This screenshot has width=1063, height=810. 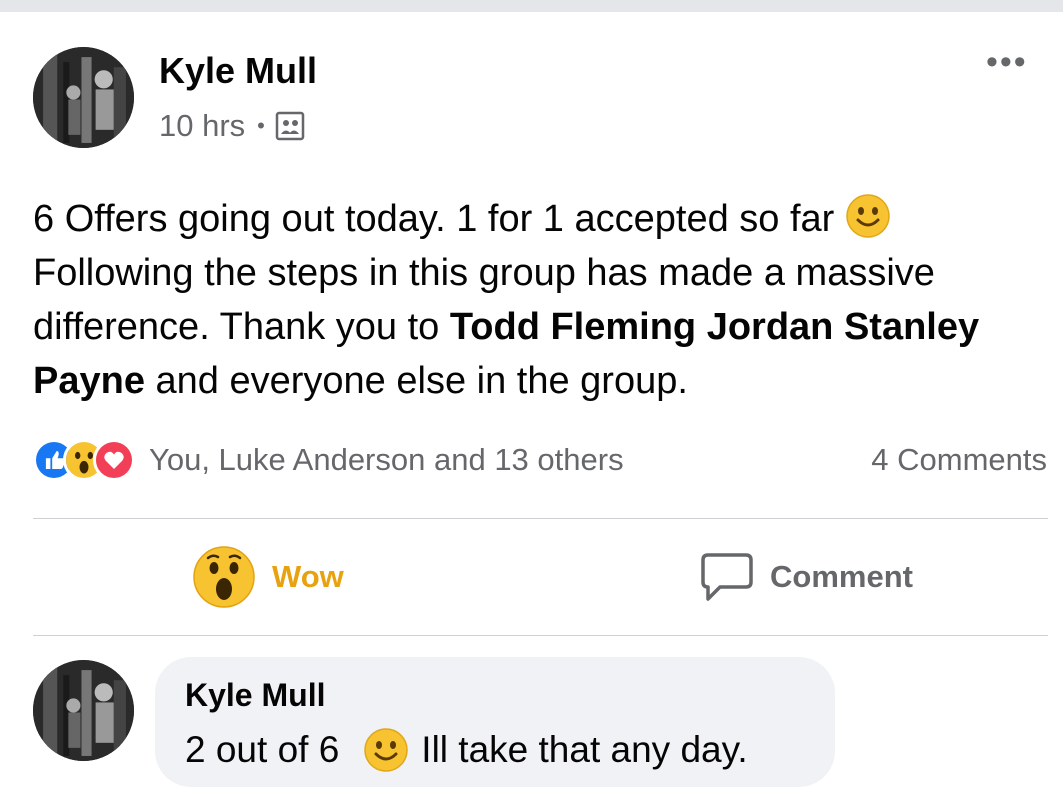 What do you see at coordinates (727, 577) in the screenshot?
I see `comment-bubble-icon` at bounding box center [727, 577].